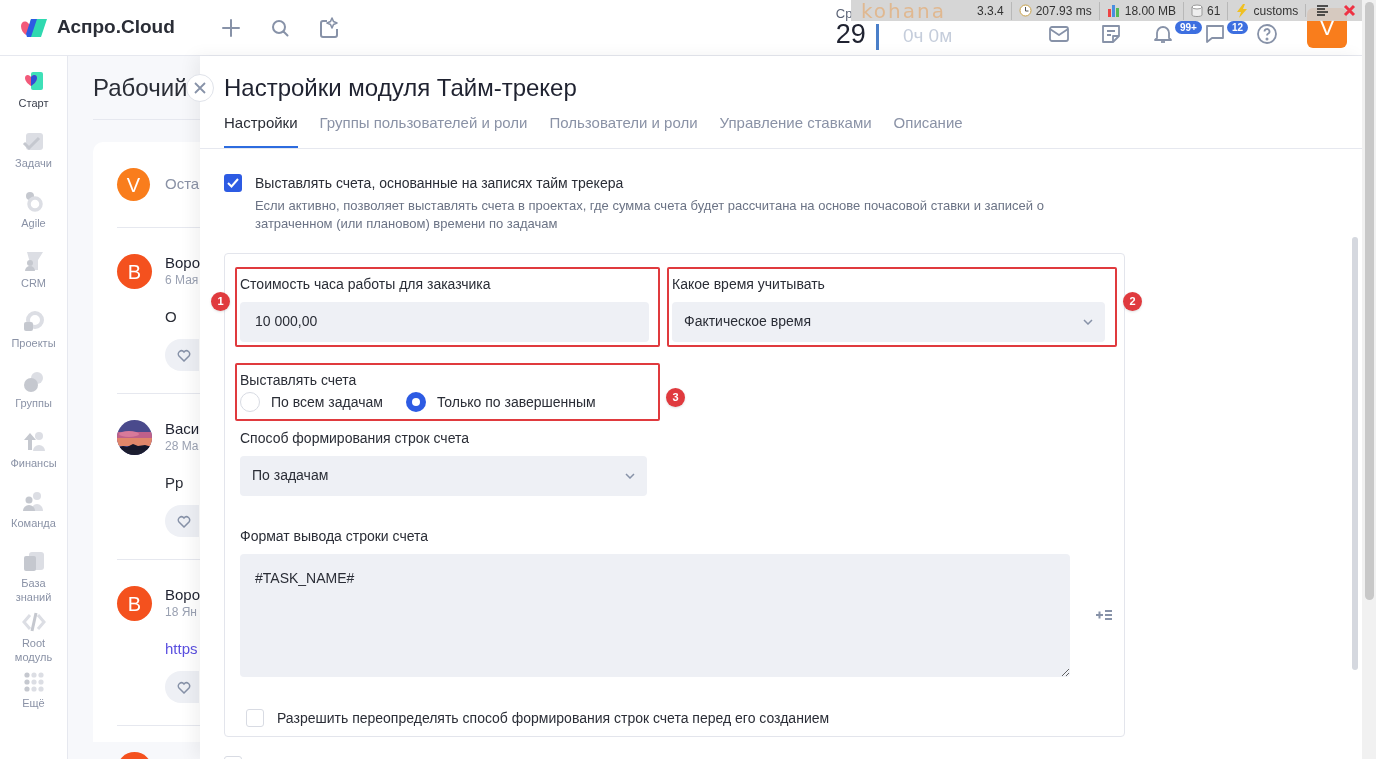 This screenshot has width=1376, height=759. I want to click on debug-value: 207.93 ms, so click(1063, 11).